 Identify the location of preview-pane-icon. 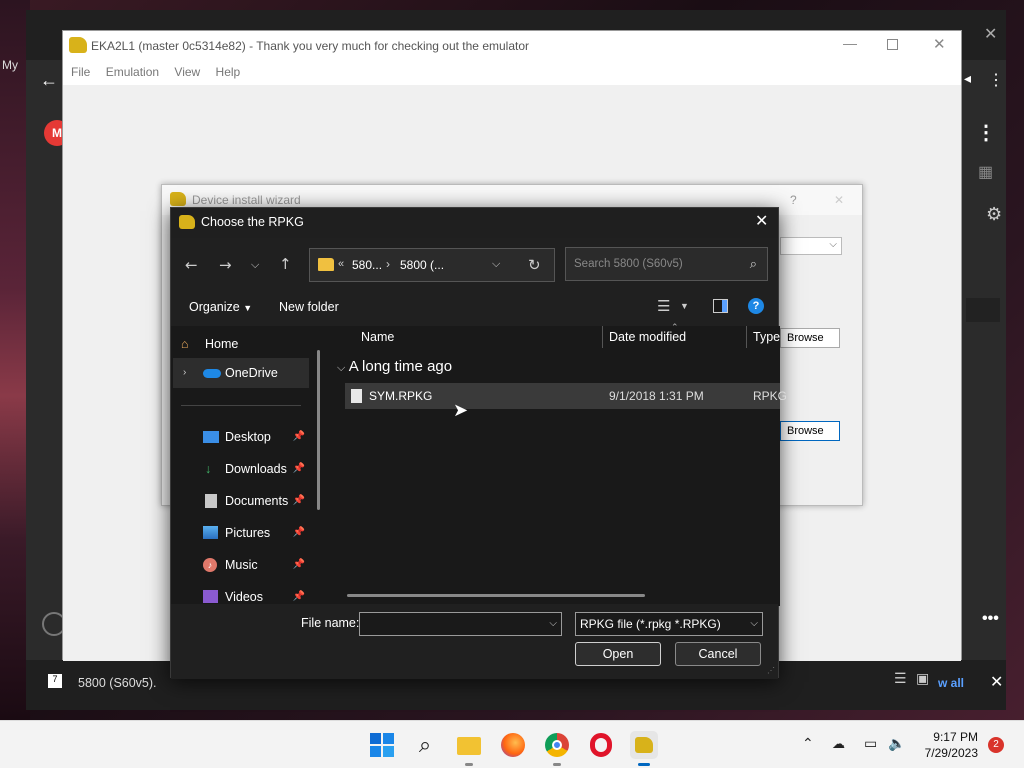
(720, 306).